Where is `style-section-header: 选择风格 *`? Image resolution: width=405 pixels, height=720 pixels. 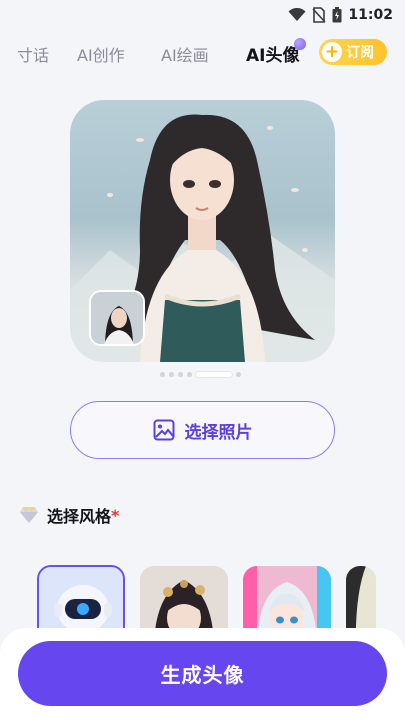
style-section-header: 选择风格 * is located at coordinates (69, 515).